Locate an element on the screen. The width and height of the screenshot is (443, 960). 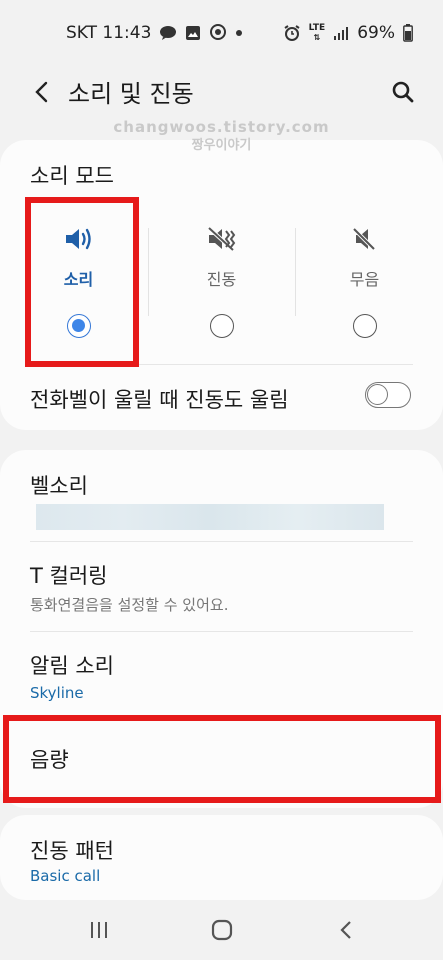
vibration-pattern-row: 진동 패턴 Basic call is located at coordinates (221, 857).